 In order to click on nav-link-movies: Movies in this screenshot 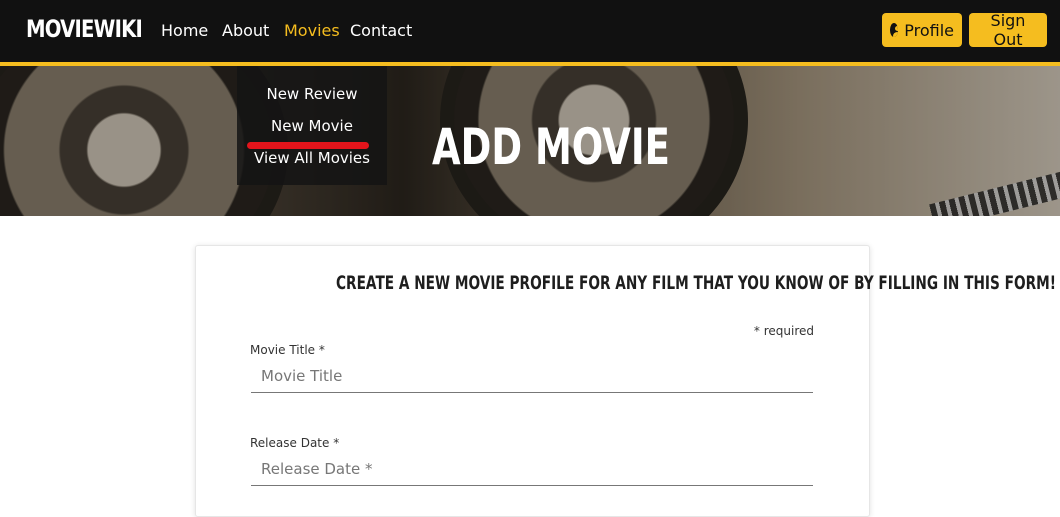, I will do `click(312, 30)`.